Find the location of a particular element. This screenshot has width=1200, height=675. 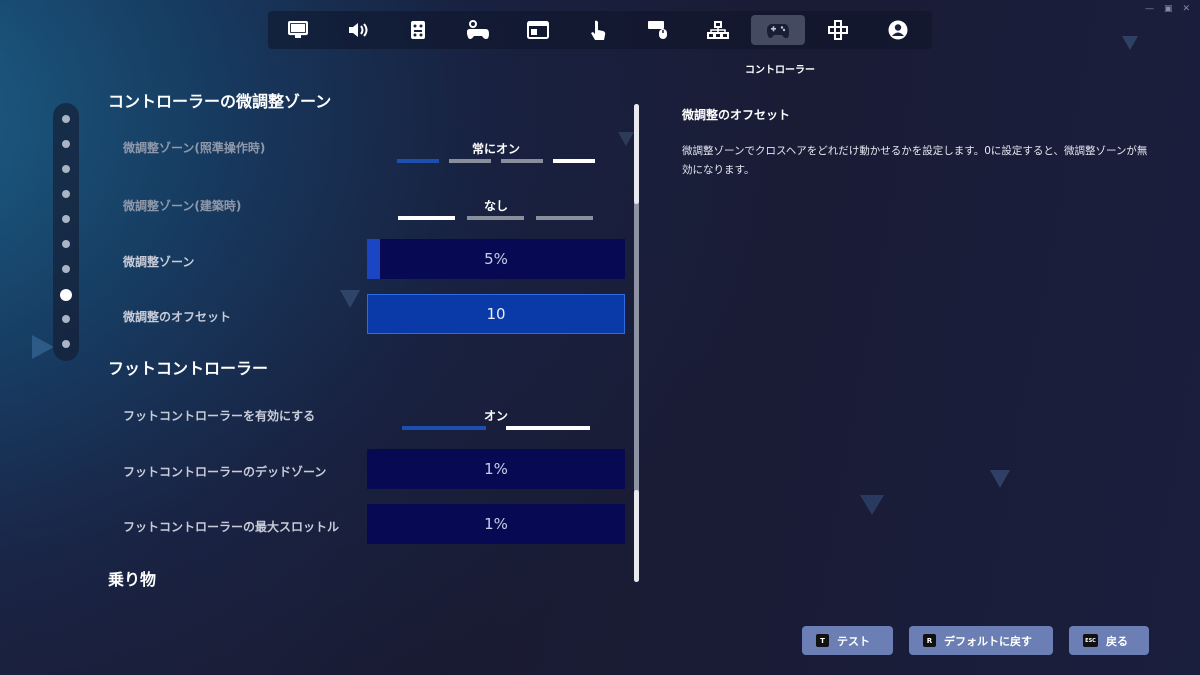

key-hint: T is located at coordinates (822, 640).